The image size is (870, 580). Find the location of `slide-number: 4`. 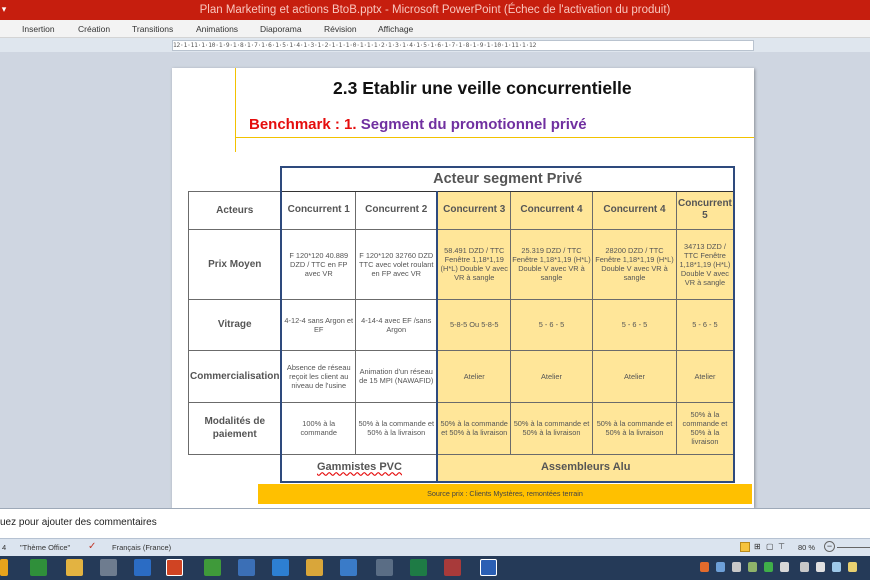

slide-number: 4 is located at coordinates (4, 547).